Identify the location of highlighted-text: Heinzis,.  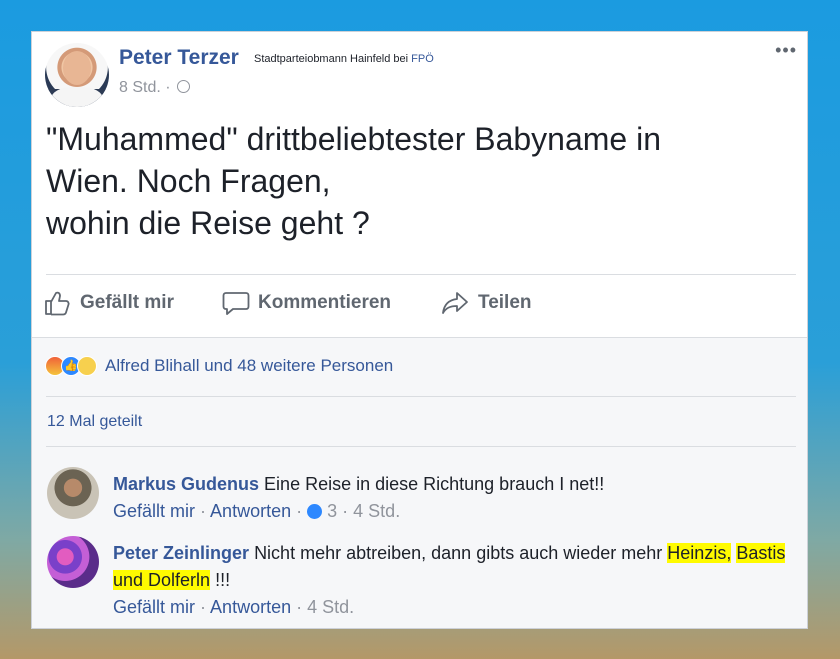
(699, 553).